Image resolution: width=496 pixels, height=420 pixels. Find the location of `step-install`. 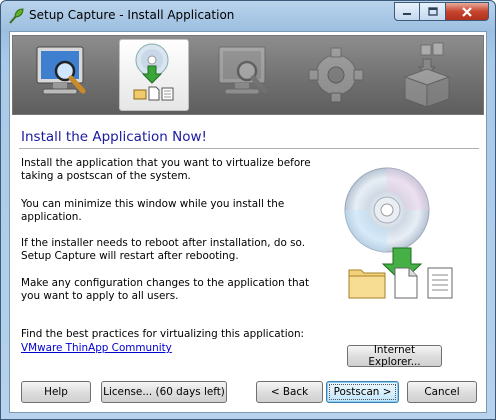

step-install is located at coordinates (154, 75).